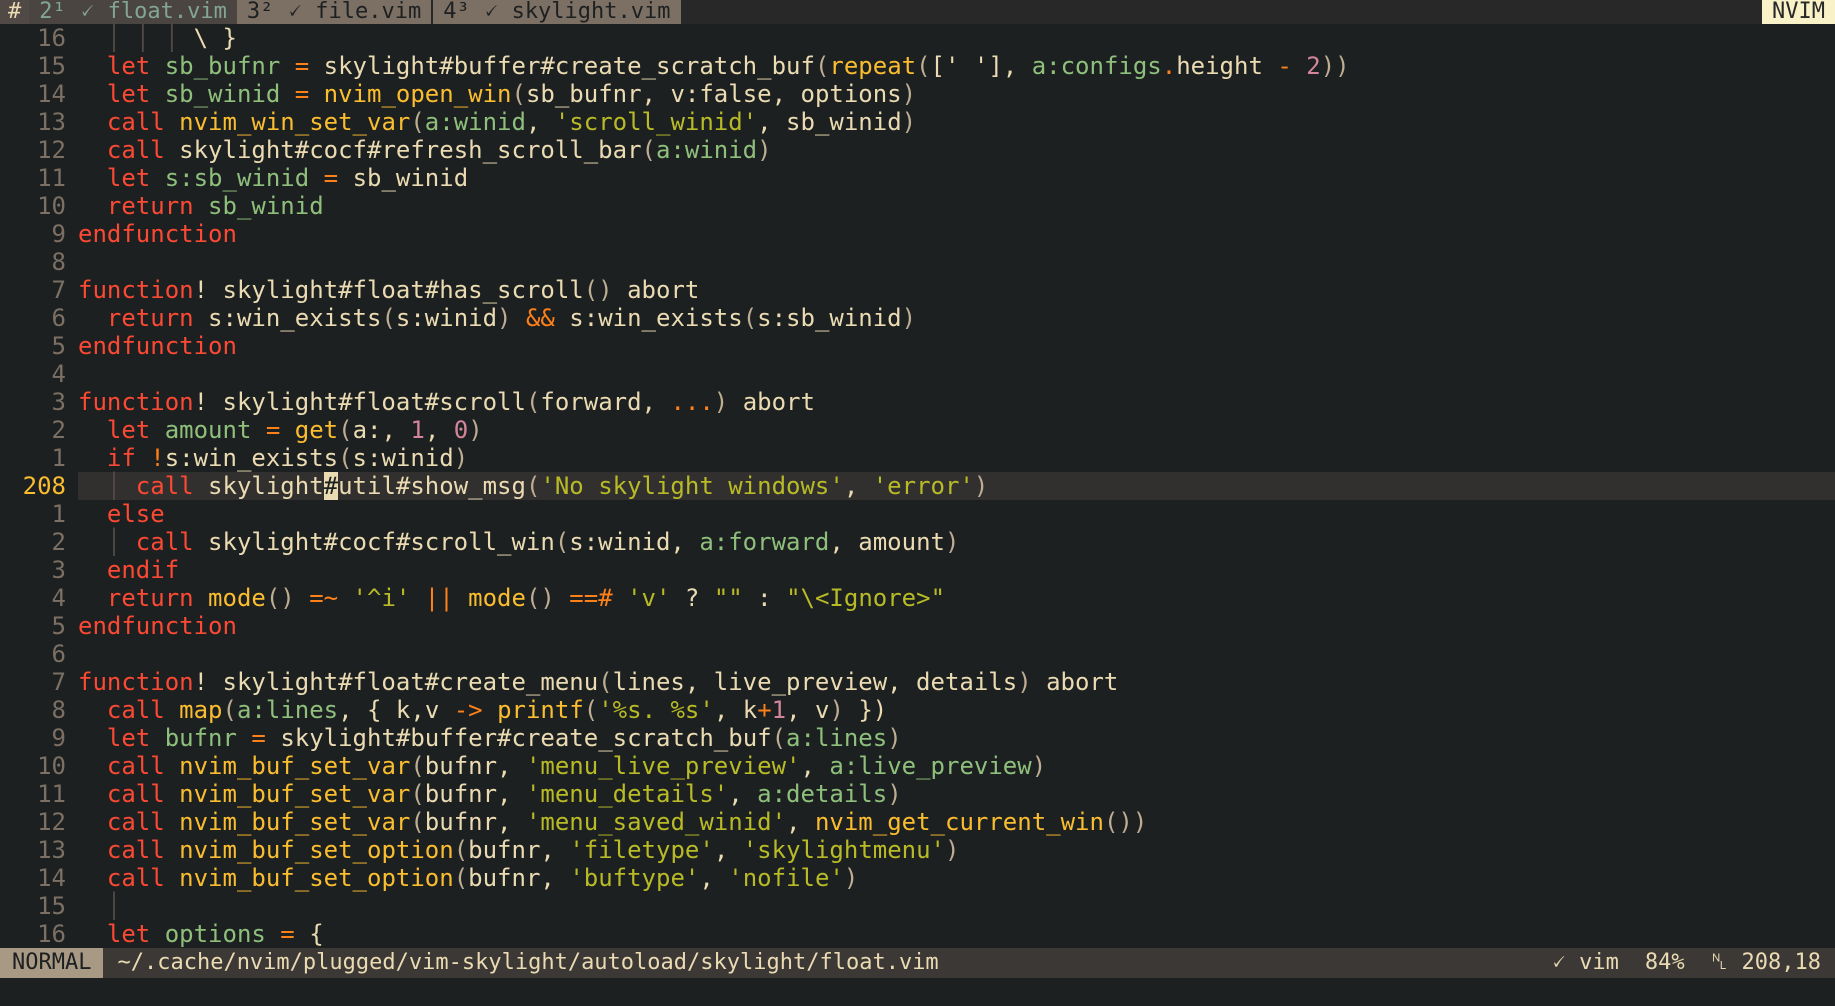 The height and width of the screenshot is (1006, 1835). I want to click on line-text: return sb_winid, so click(956, 206).